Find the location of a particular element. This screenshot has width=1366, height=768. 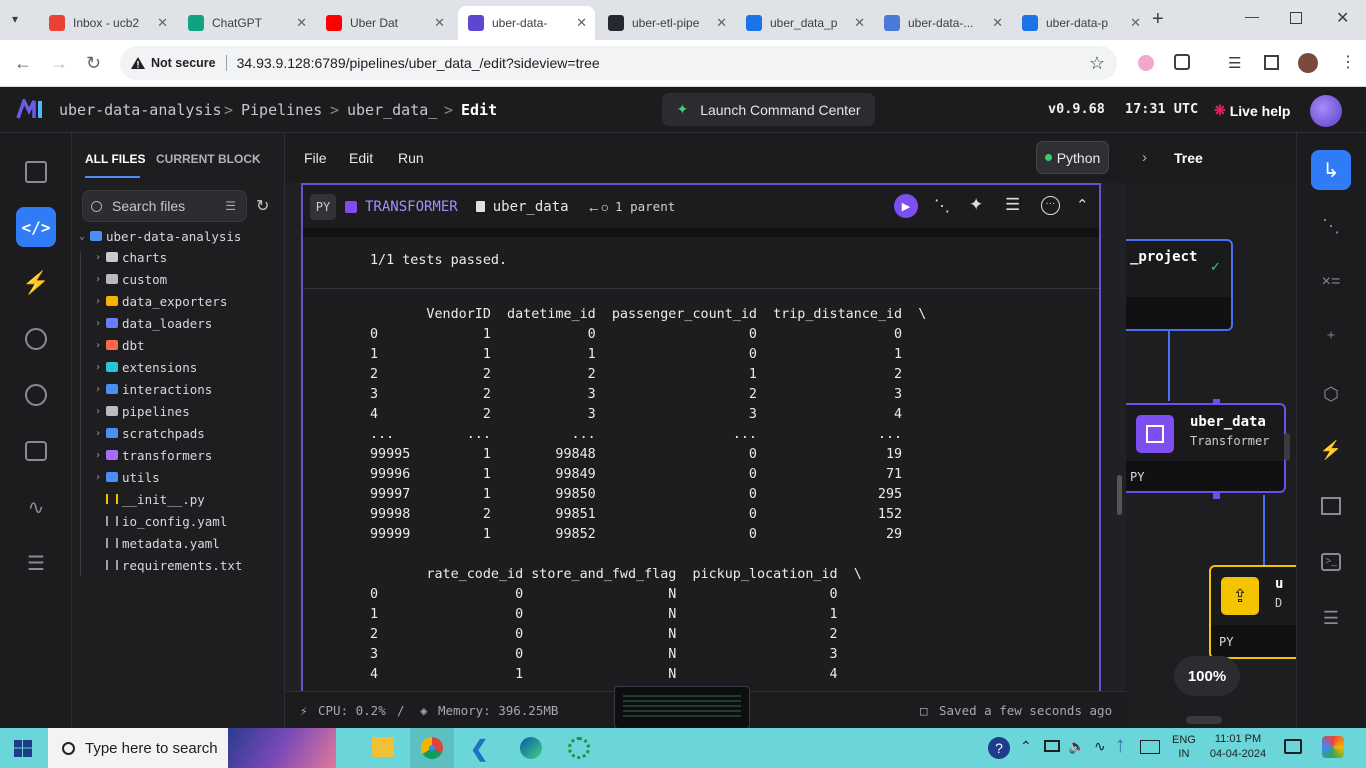

pipelines-nav-button is located at coordinates (36, 172).